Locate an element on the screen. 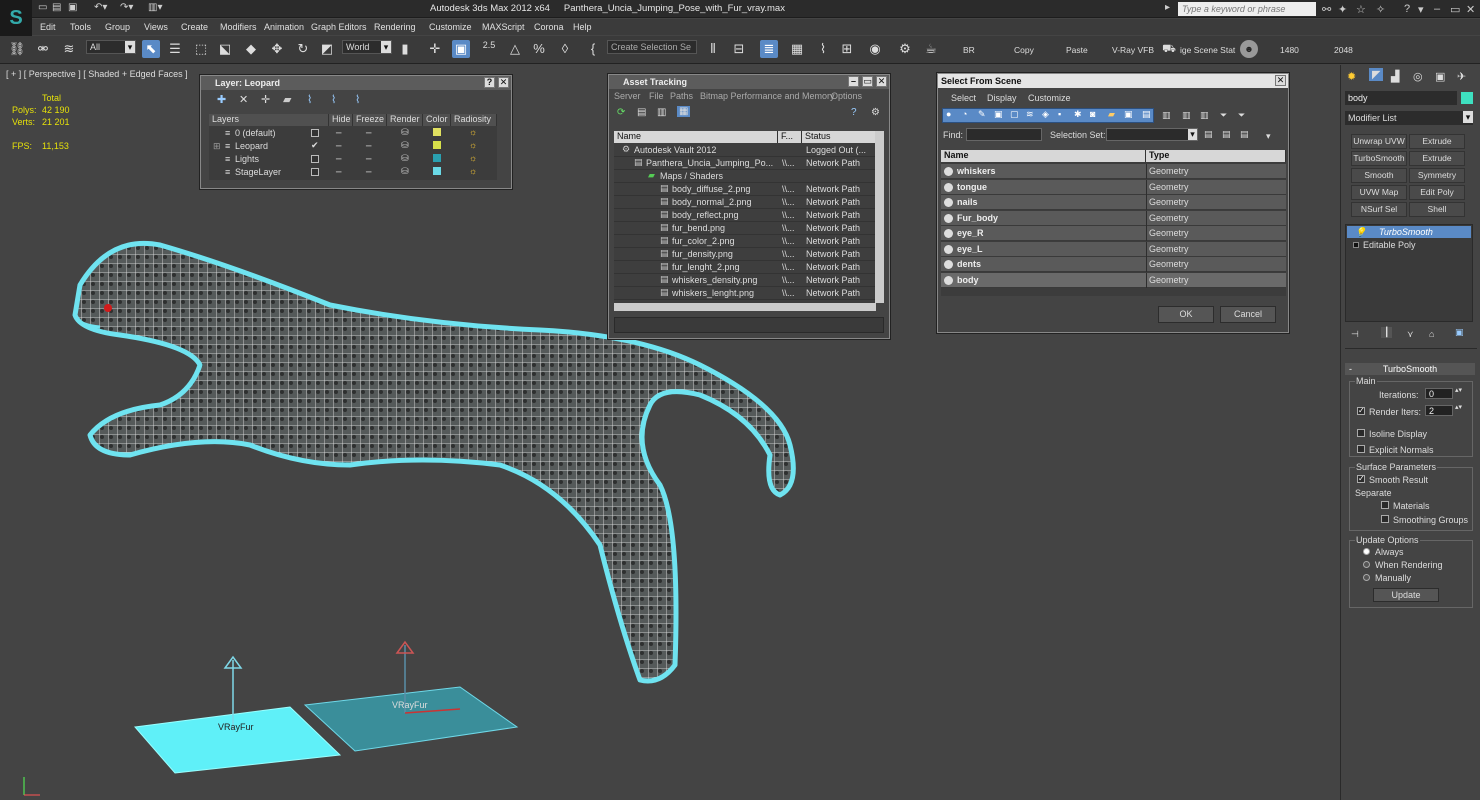  help-search-input: Type a keyword or phrase is located at coordinates (1247, 9).